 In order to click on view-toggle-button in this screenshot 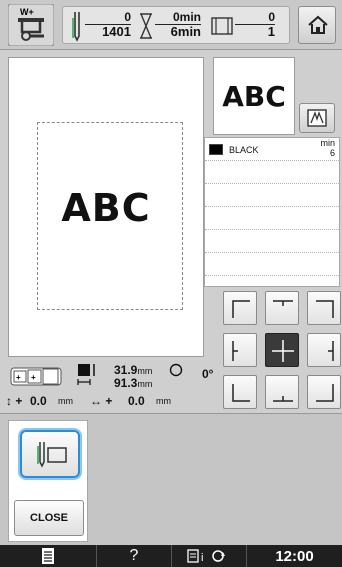, I will do `click(317, 118)`.